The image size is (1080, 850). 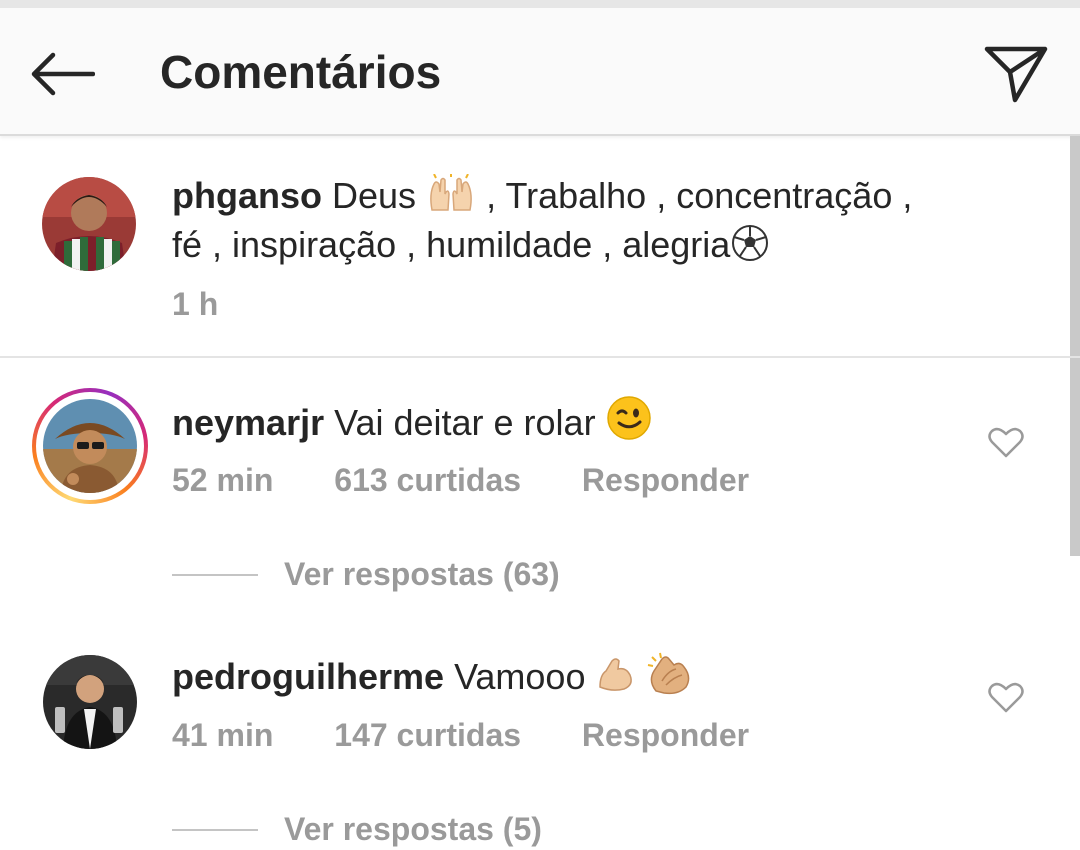 I want to click on raising-hands-emoji, so click(x=451, y=192).